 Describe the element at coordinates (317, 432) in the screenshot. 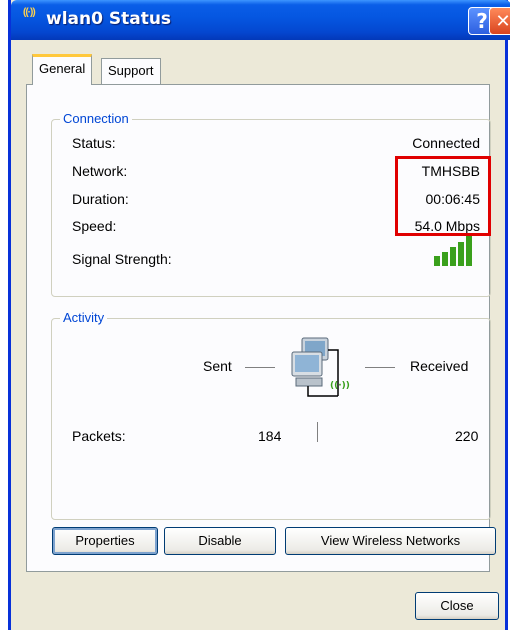

I see `packets-divider` at that location.